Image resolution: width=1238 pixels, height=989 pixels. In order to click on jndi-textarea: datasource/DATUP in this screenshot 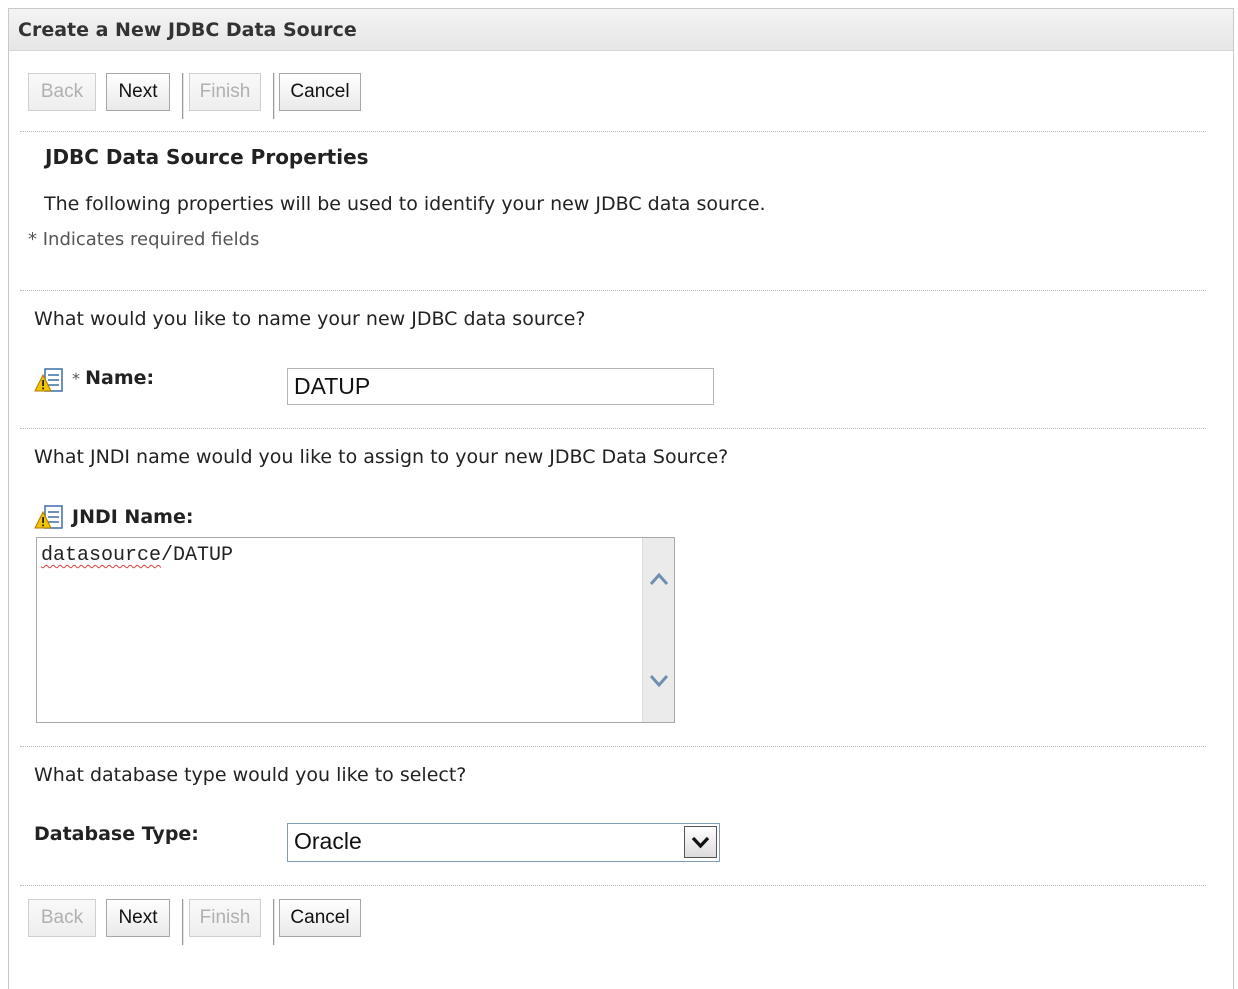, I will do `click(355, 630)`.